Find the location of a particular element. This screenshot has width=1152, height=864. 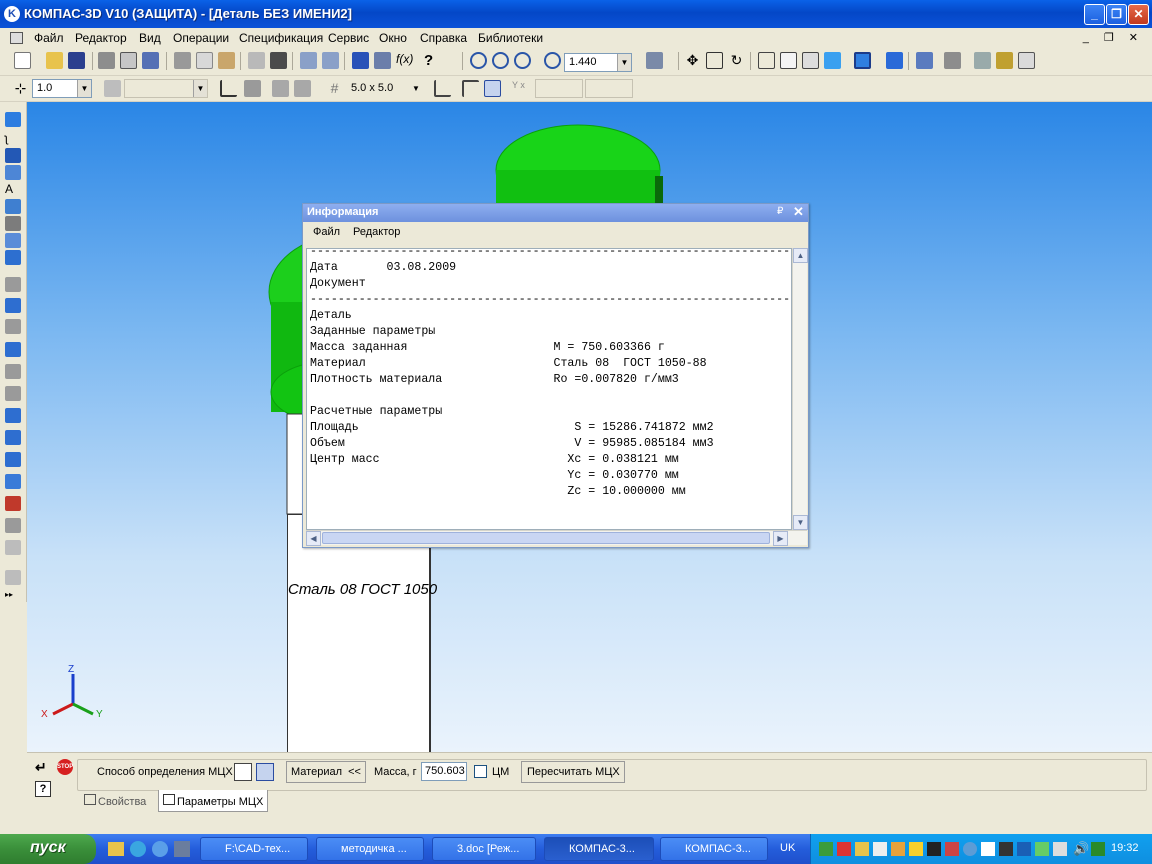

perspective-icon is located at coordinates (894, 60).